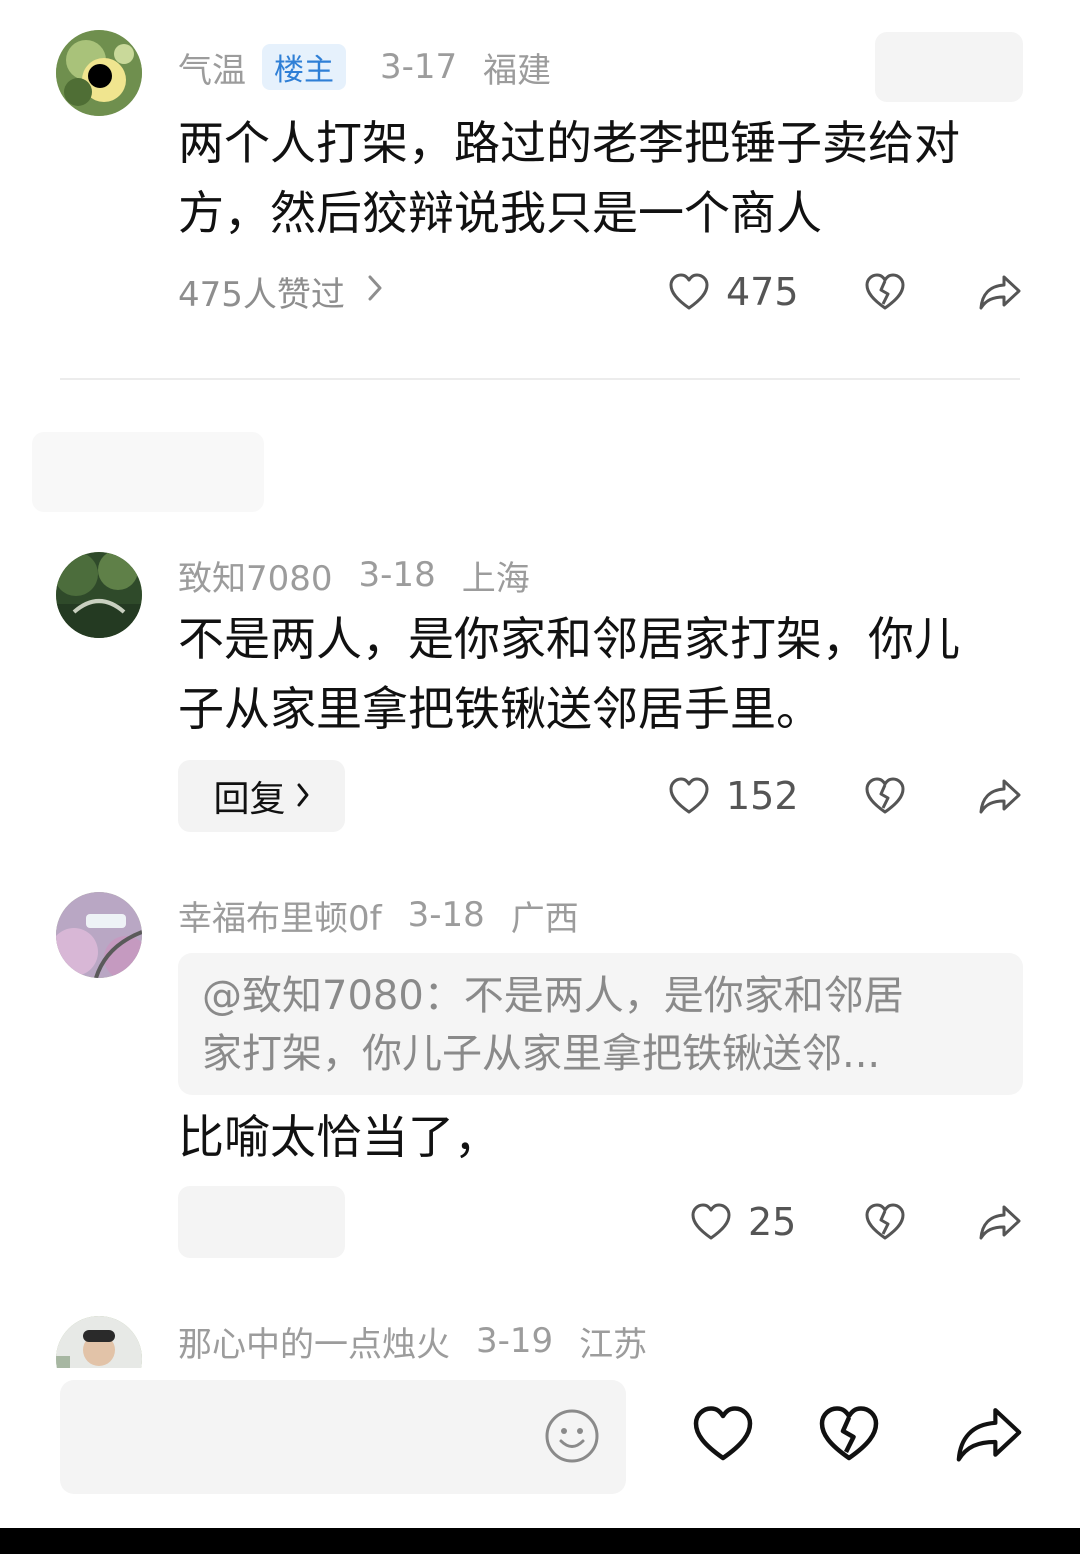  I want to click on bottom-dislike-button, so click(849, 1434).